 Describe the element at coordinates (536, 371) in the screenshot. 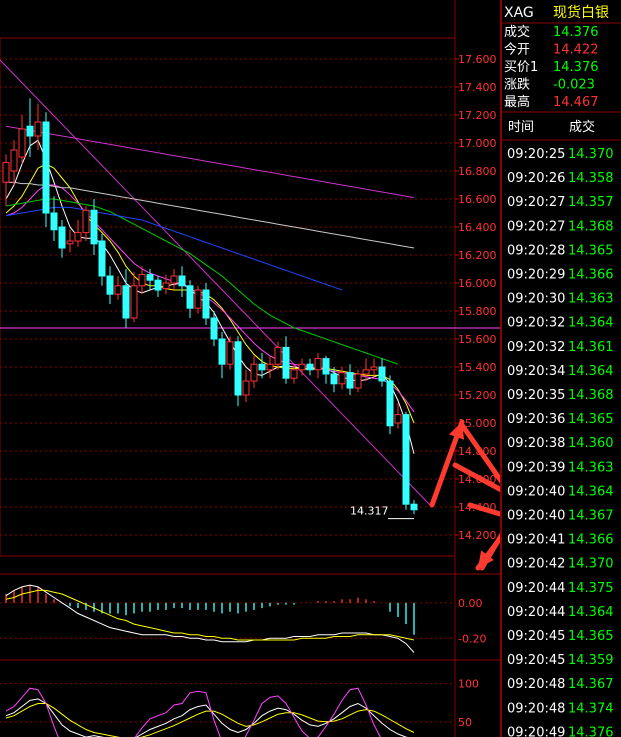

I see `tick-time: 09:20:34` at that location.